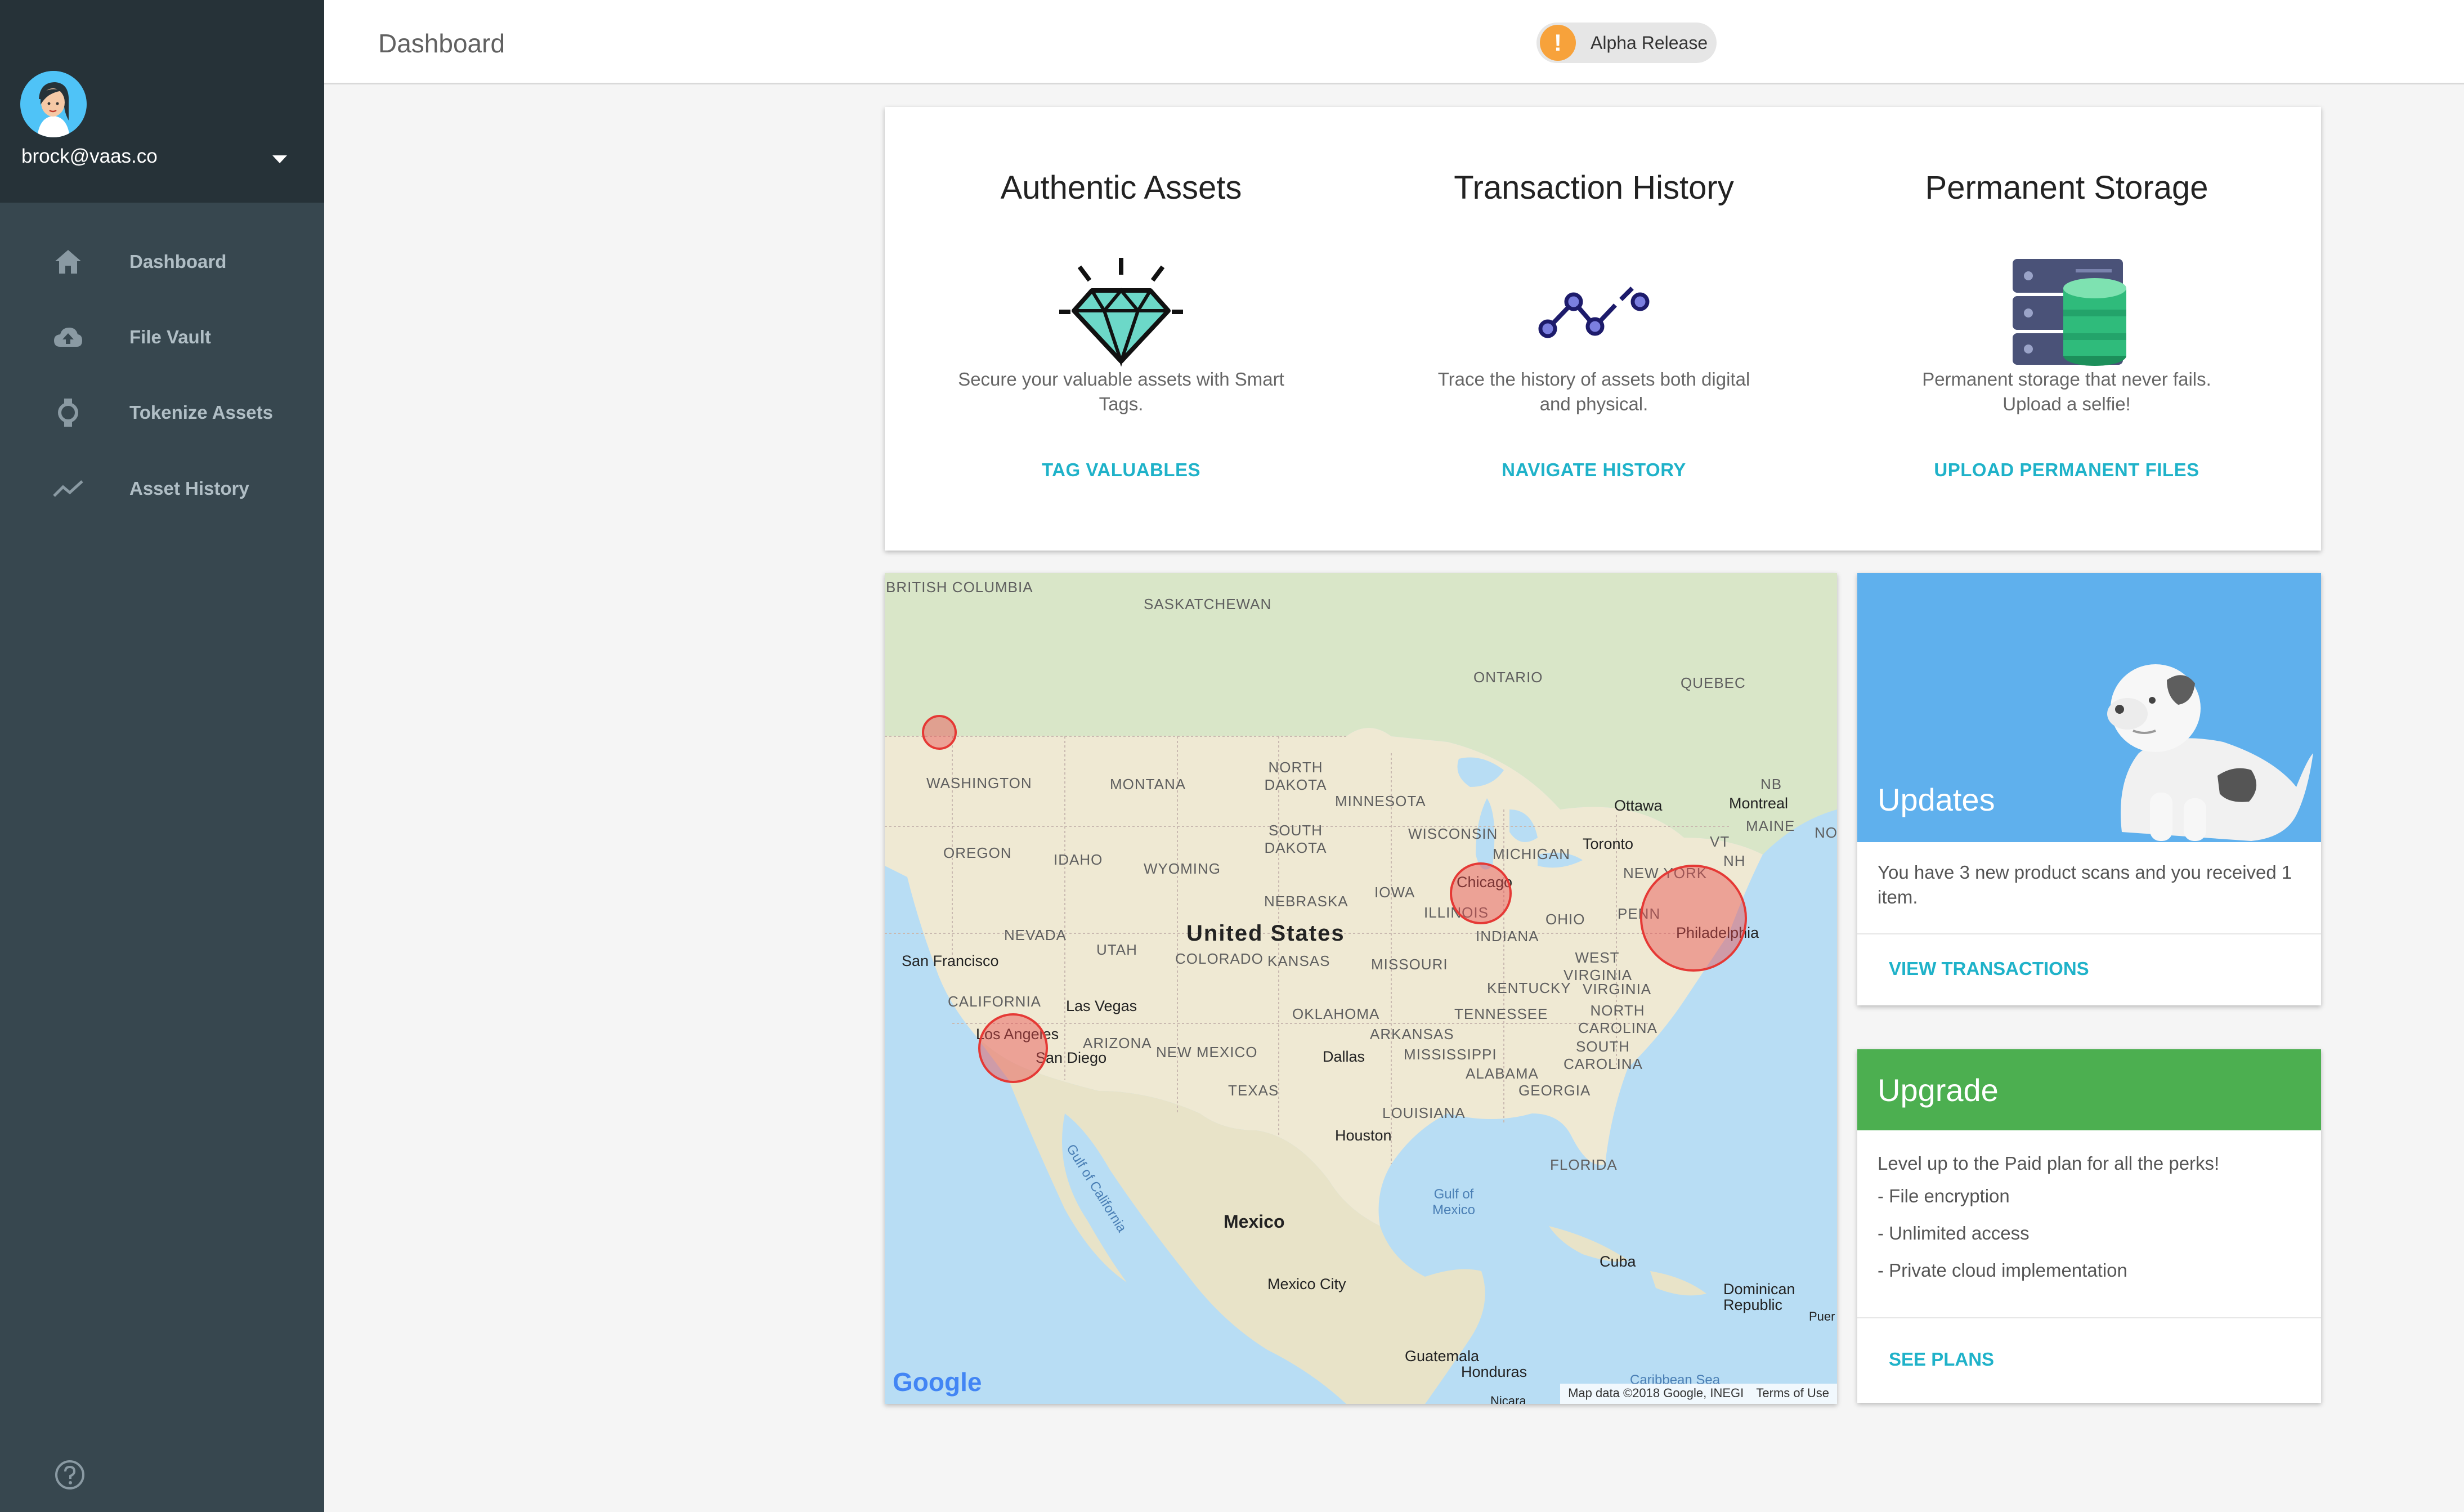 The height and width of the screenshot is (1512, 2464). Describe the element at coordinates (1759, 1297) in the screenshot. I see `map-country-label: Dominican Republic` at that location.